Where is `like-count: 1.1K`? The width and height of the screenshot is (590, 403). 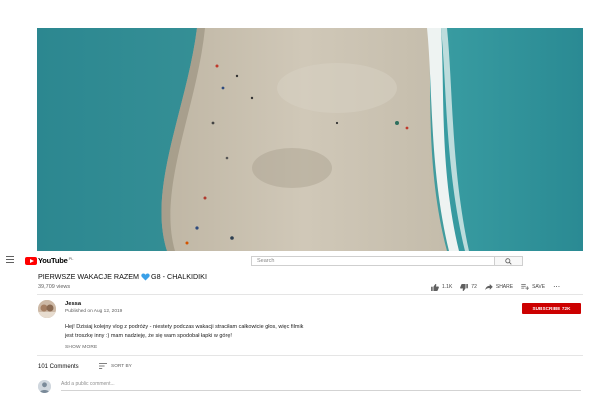
like-count: 1.1K is located at coordinates (447, 287).